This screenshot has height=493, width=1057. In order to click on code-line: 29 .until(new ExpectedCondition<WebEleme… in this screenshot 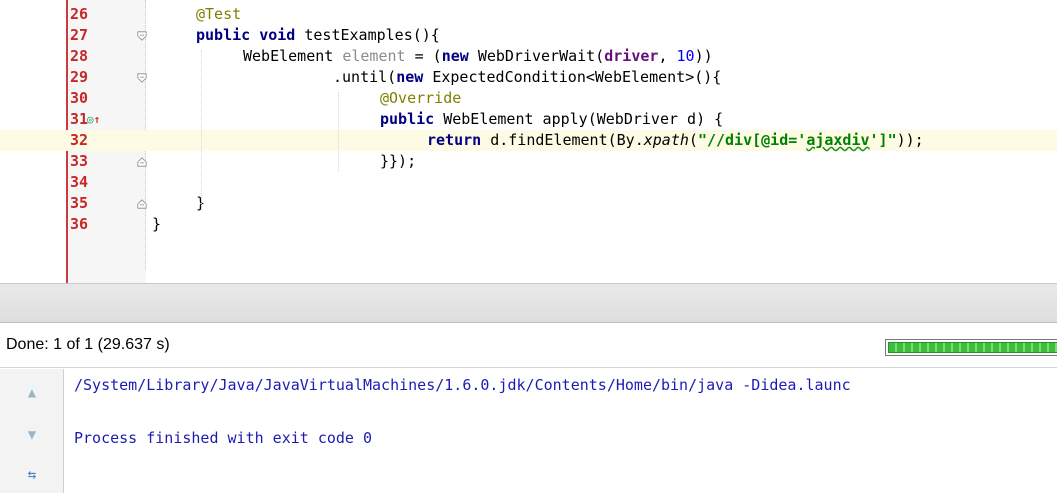, I will do `click(528, 77)`.